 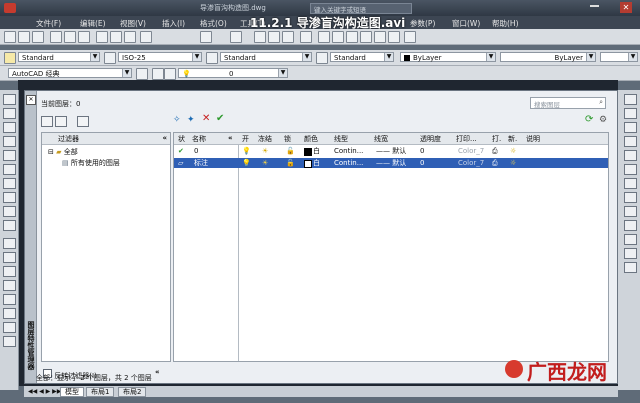 What do you see at coordinates (260, 37) in the screenshot?
I see `pan-icon` at bounding box center [260, 37].